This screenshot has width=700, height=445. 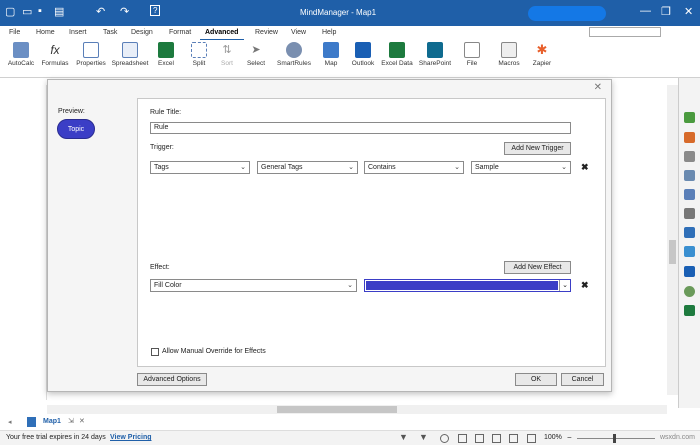 What do you see at coordinates (625, 32) in the screenshot?
I see `search-input` at bounding box center [625, 32].